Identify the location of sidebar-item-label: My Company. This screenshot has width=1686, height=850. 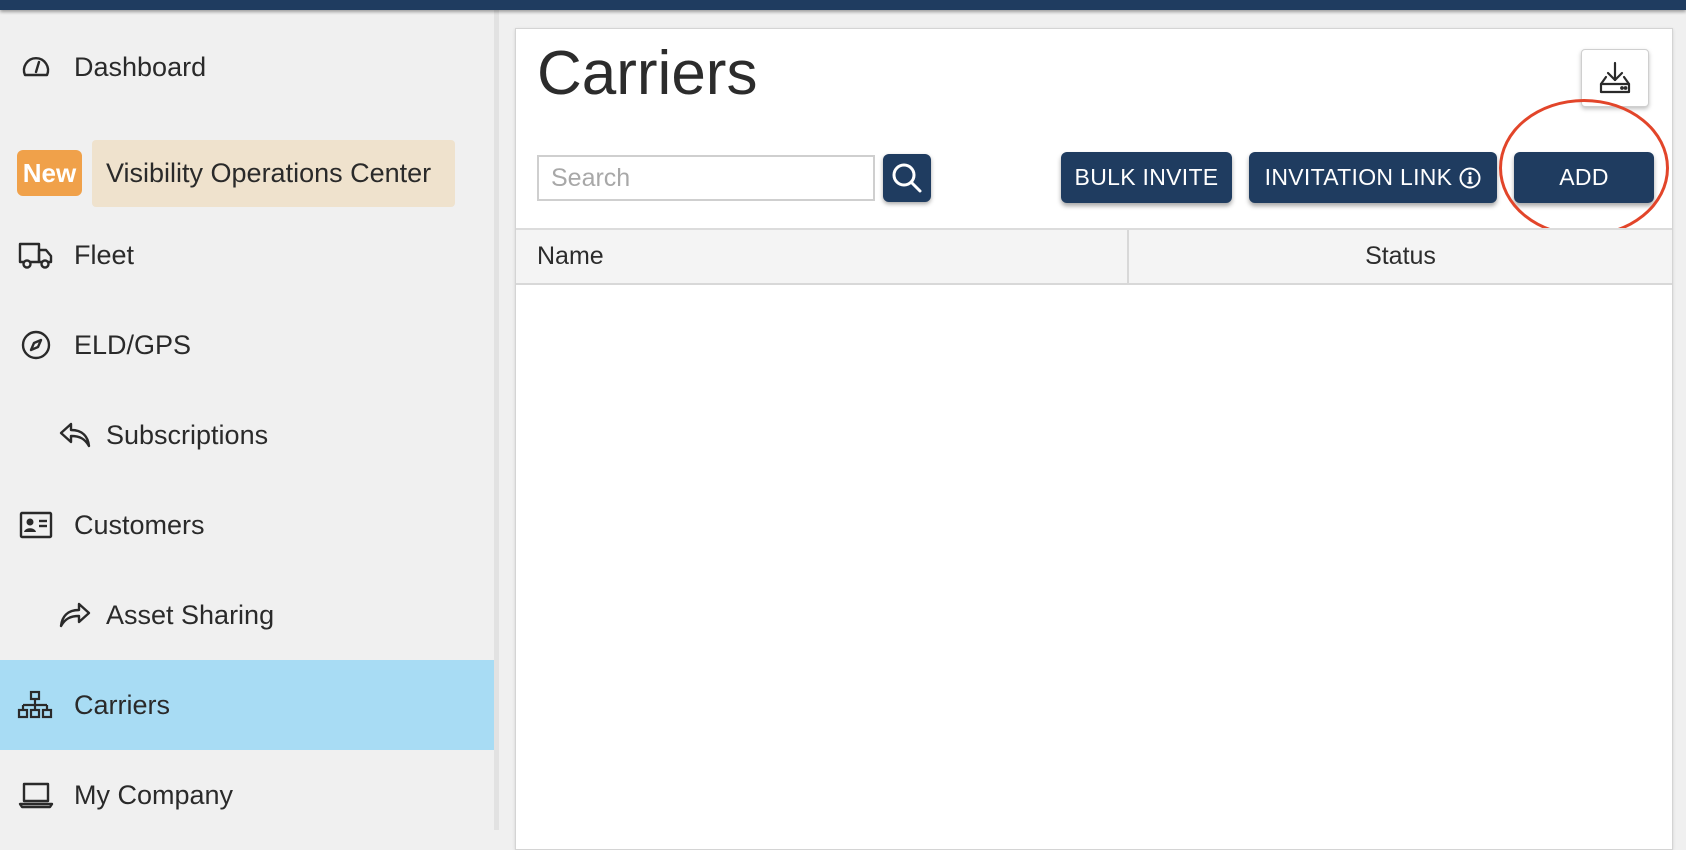
(154, 794).